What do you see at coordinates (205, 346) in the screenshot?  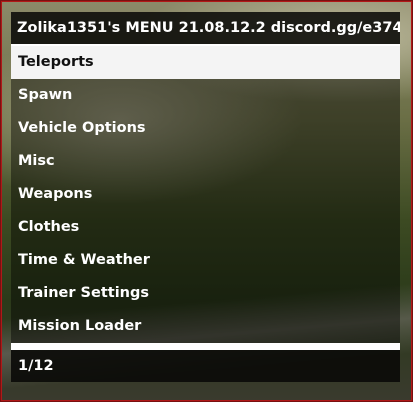 I see `menu-divider` at bounding box center [205, 346].